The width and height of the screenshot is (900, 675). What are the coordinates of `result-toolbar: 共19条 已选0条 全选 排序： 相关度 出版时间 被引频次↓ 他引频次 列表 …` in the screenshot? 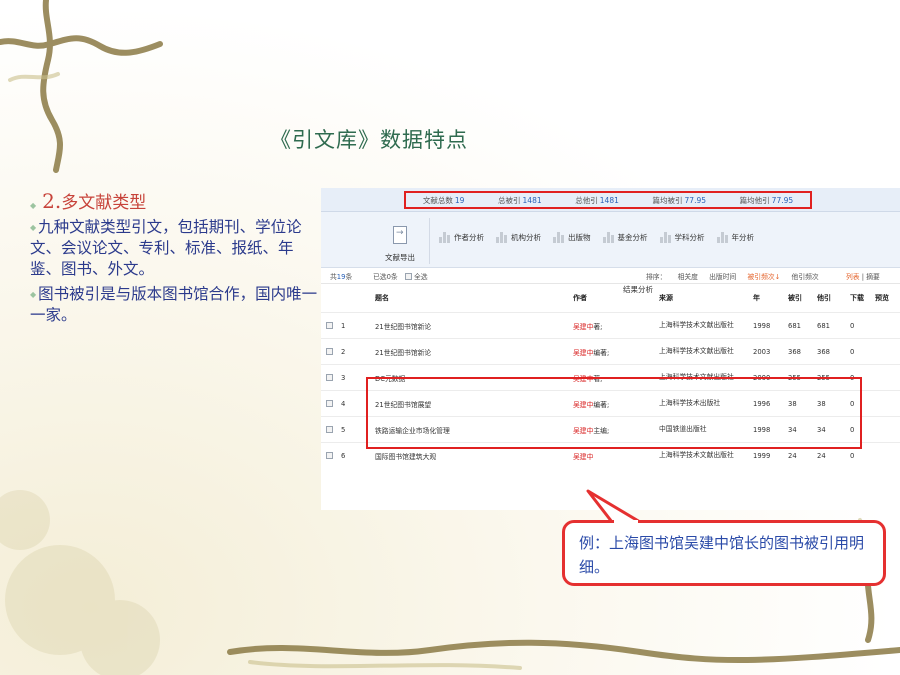 It's located at (610, 276).